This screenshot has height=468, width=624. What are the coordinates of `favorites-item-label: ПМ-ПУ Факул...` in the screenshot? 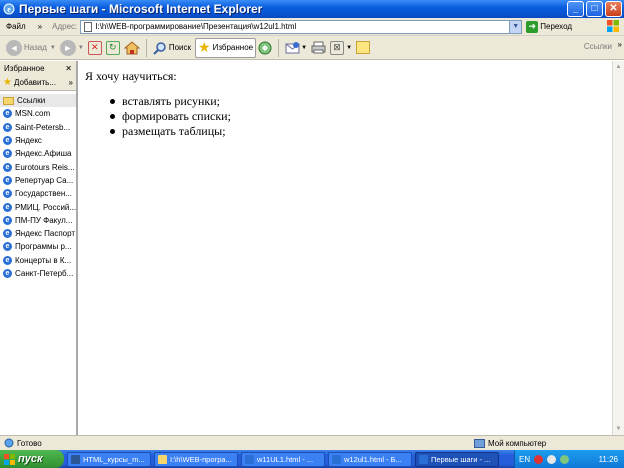 It's located at (44, 220).